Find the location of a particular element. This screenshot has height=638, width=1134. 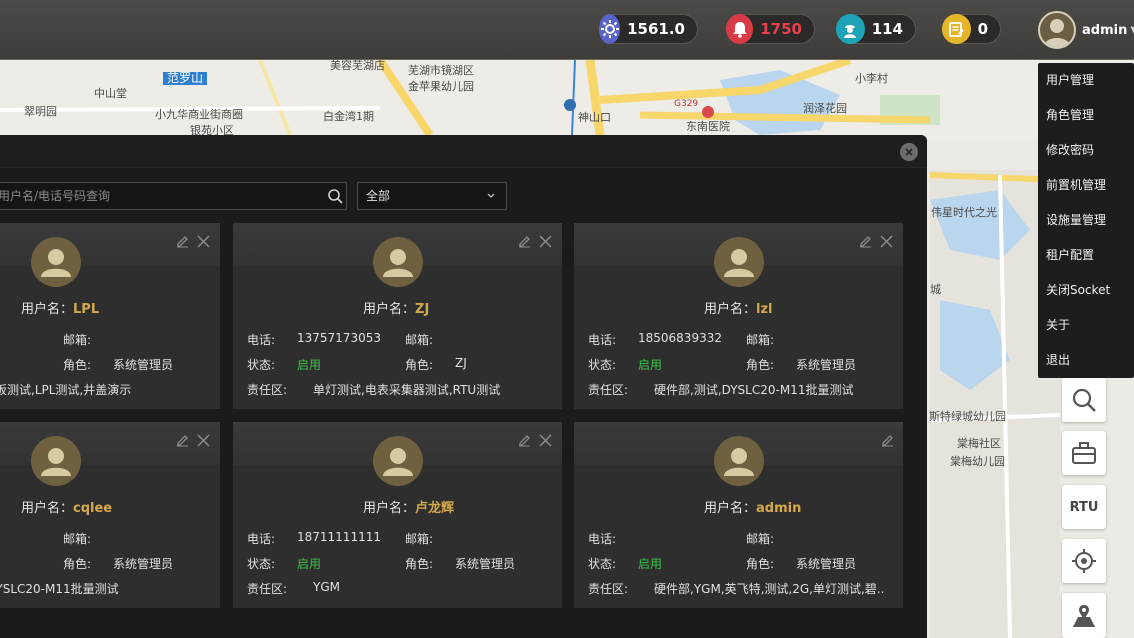

area-value: 单灯测试,电表采集器测试,RTU测试 is located at coordinates (407, 390).